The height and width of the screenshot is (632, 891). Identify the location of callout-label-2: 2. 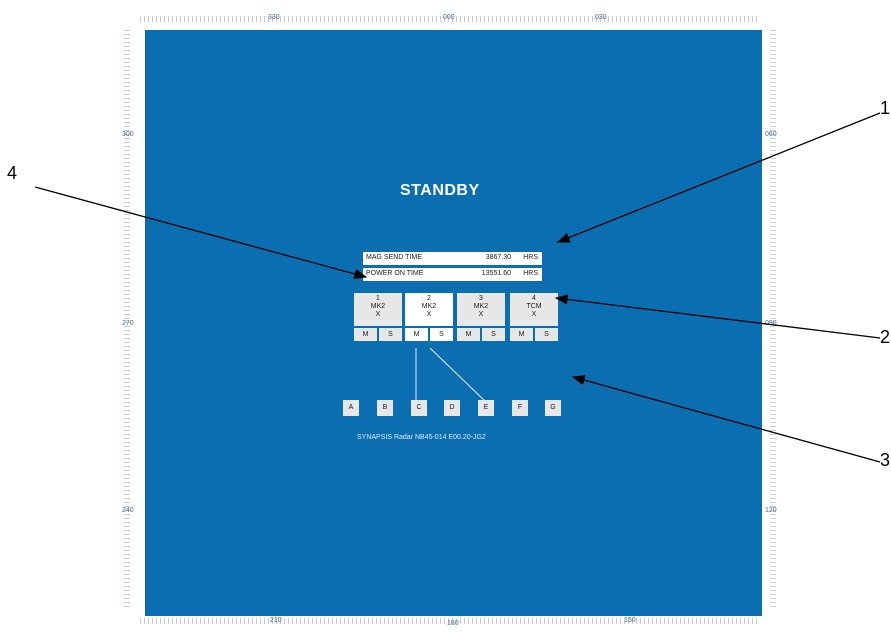
(885, 337).